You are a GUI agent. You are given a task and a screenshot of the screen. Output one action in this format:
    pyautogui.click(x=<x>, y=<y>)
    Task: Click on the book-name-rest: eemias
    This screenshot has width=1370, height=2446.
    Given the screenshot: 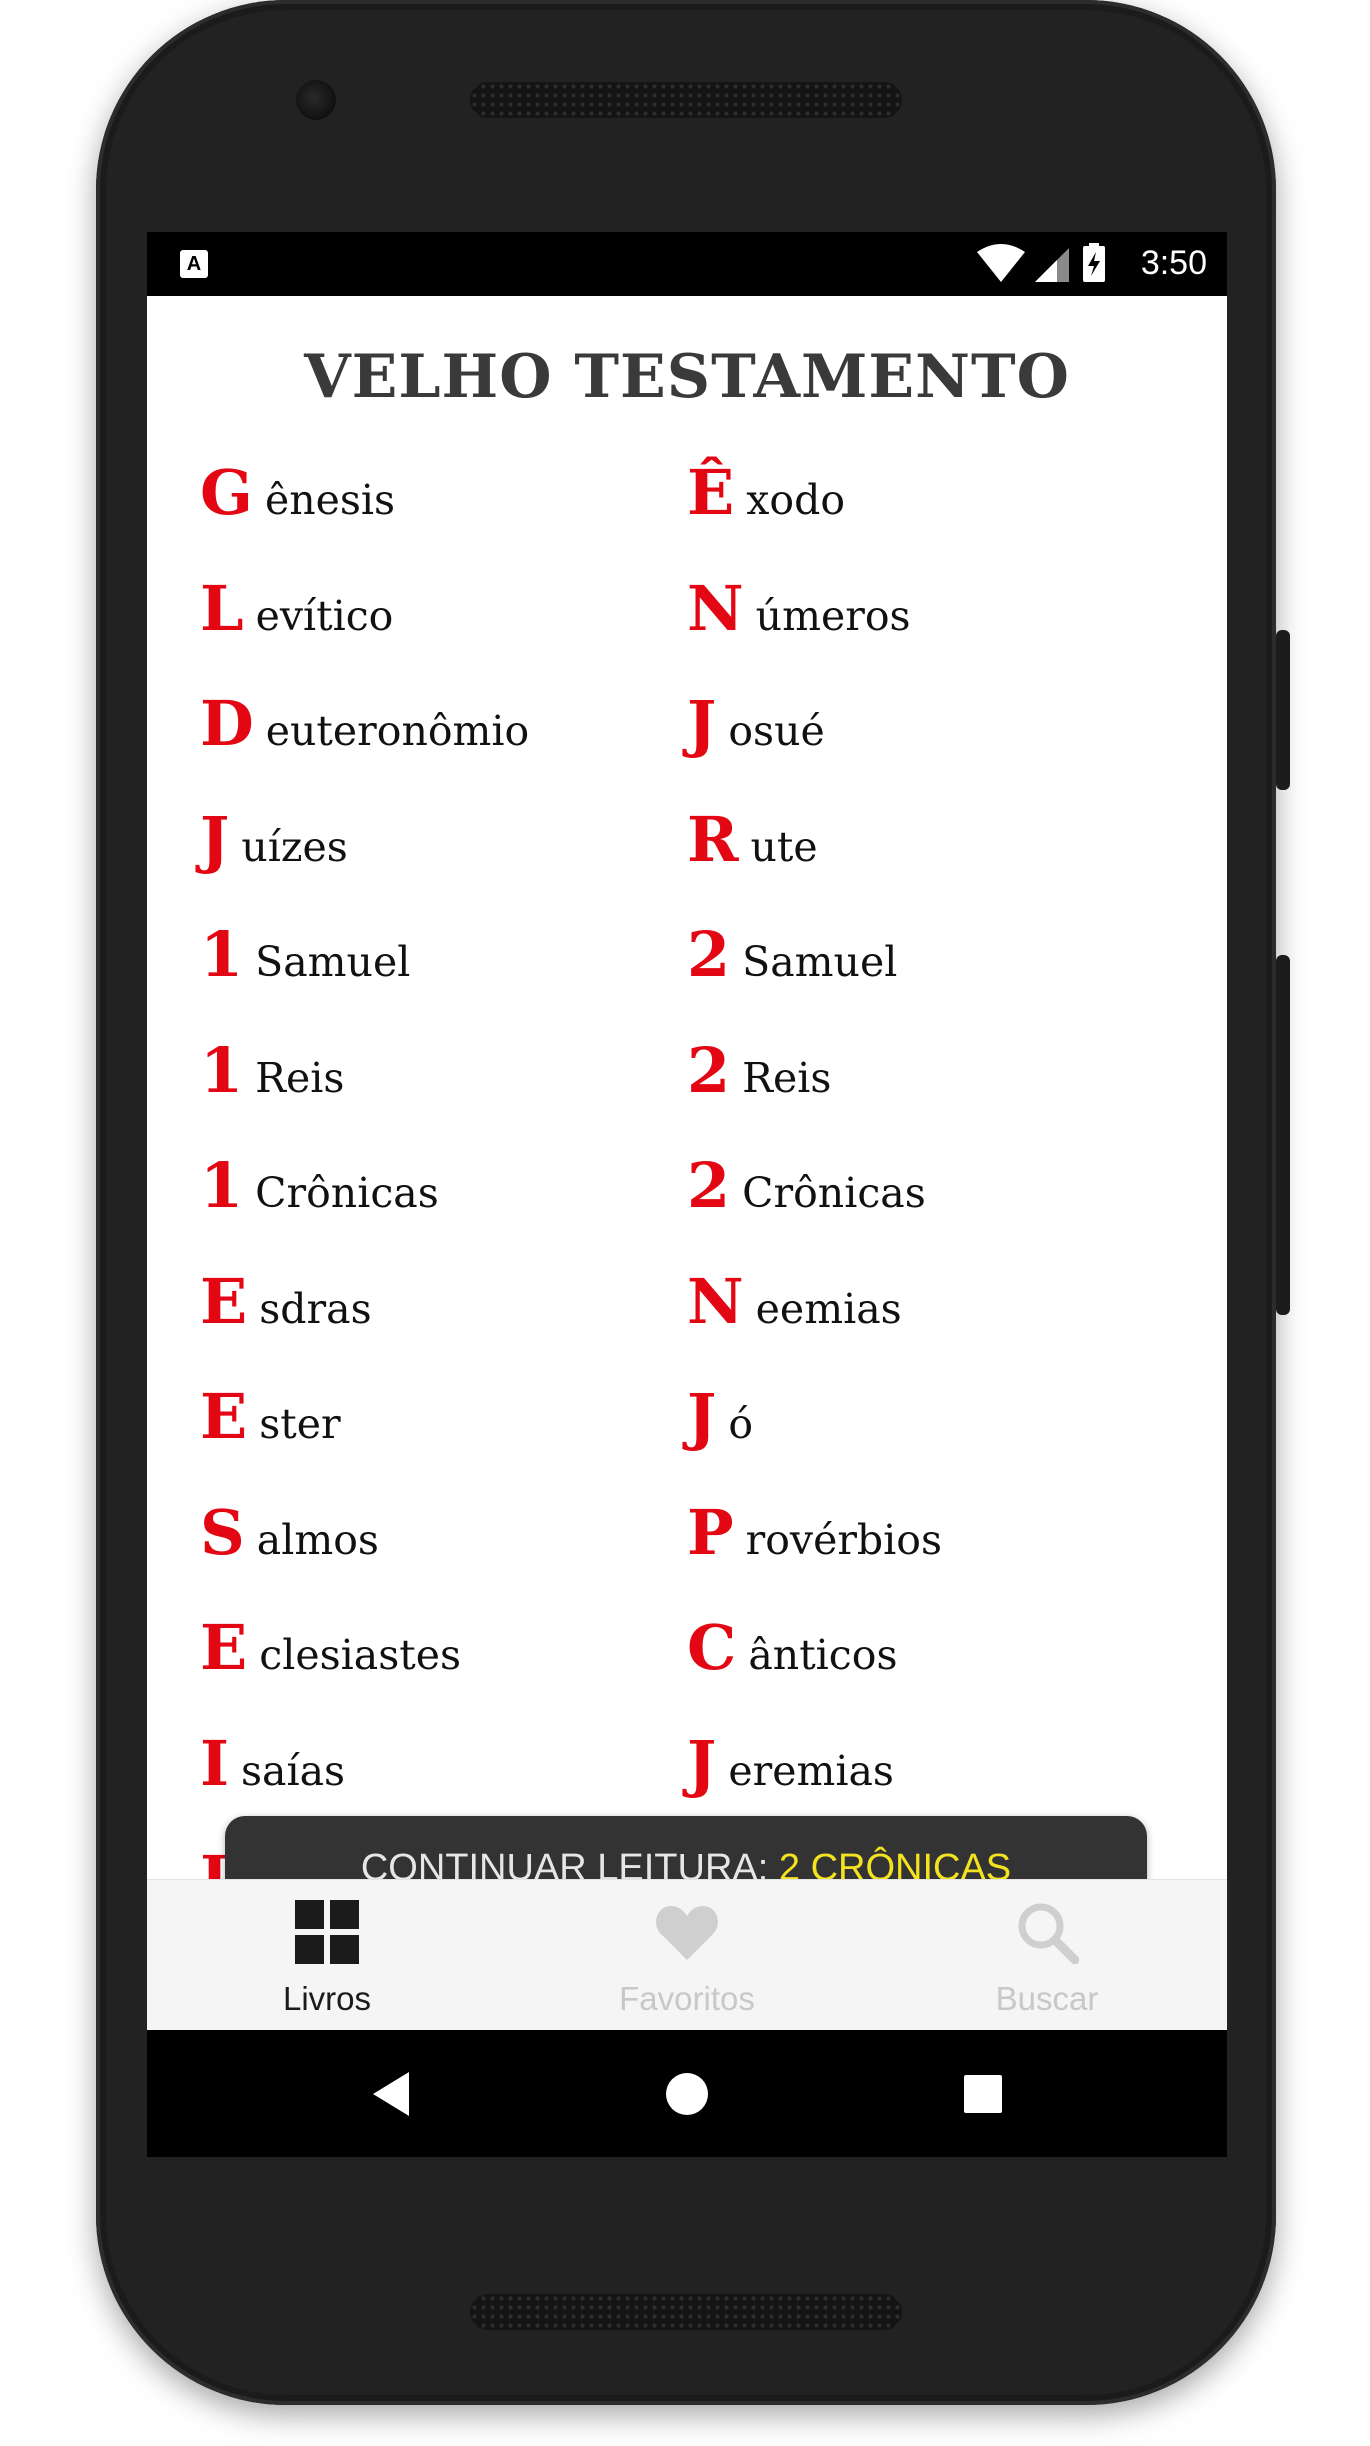 What is the action you would take?
    pyautogui.click(x=828, y=1308)
    